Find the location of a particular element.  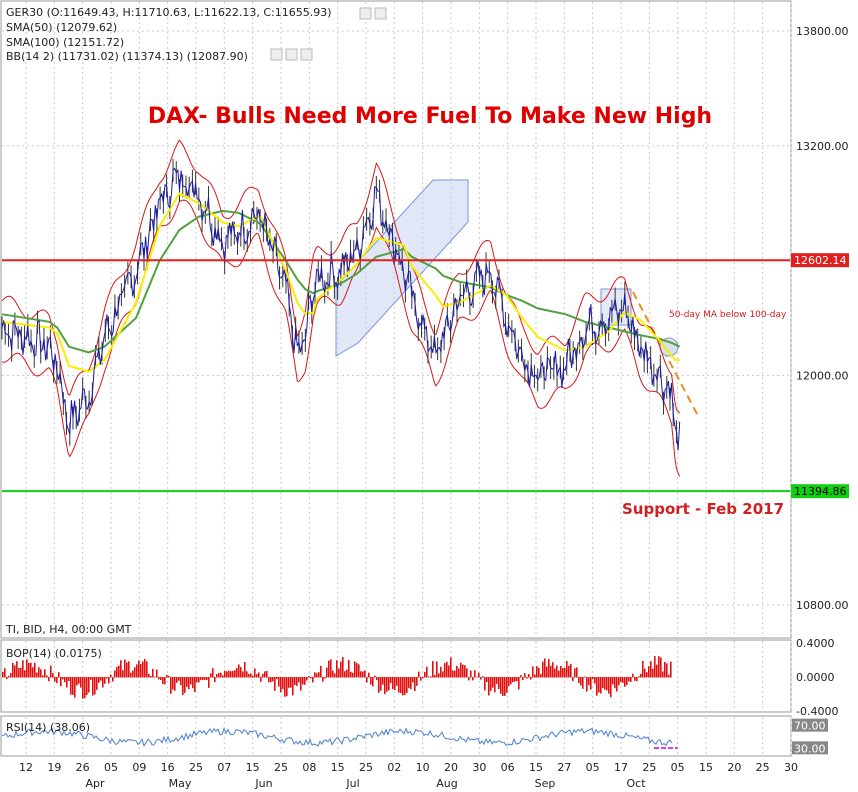

y-tick-label: 10800.00 is located at coordinates (822, 605).